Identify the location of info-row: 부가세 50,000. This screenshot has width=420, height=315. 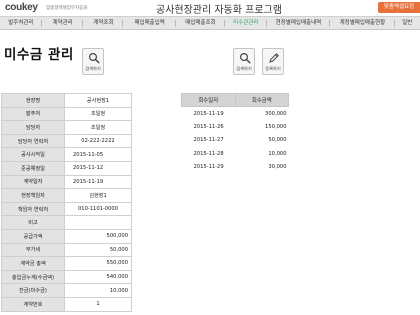
(66, 250).